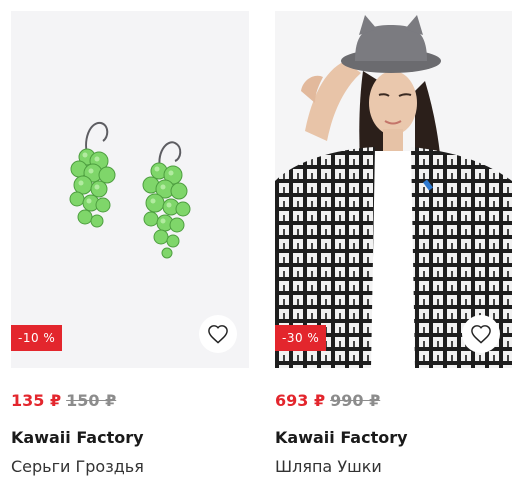  I want to click on price-row: 693 ₽990 ₽, so click(393, 401).